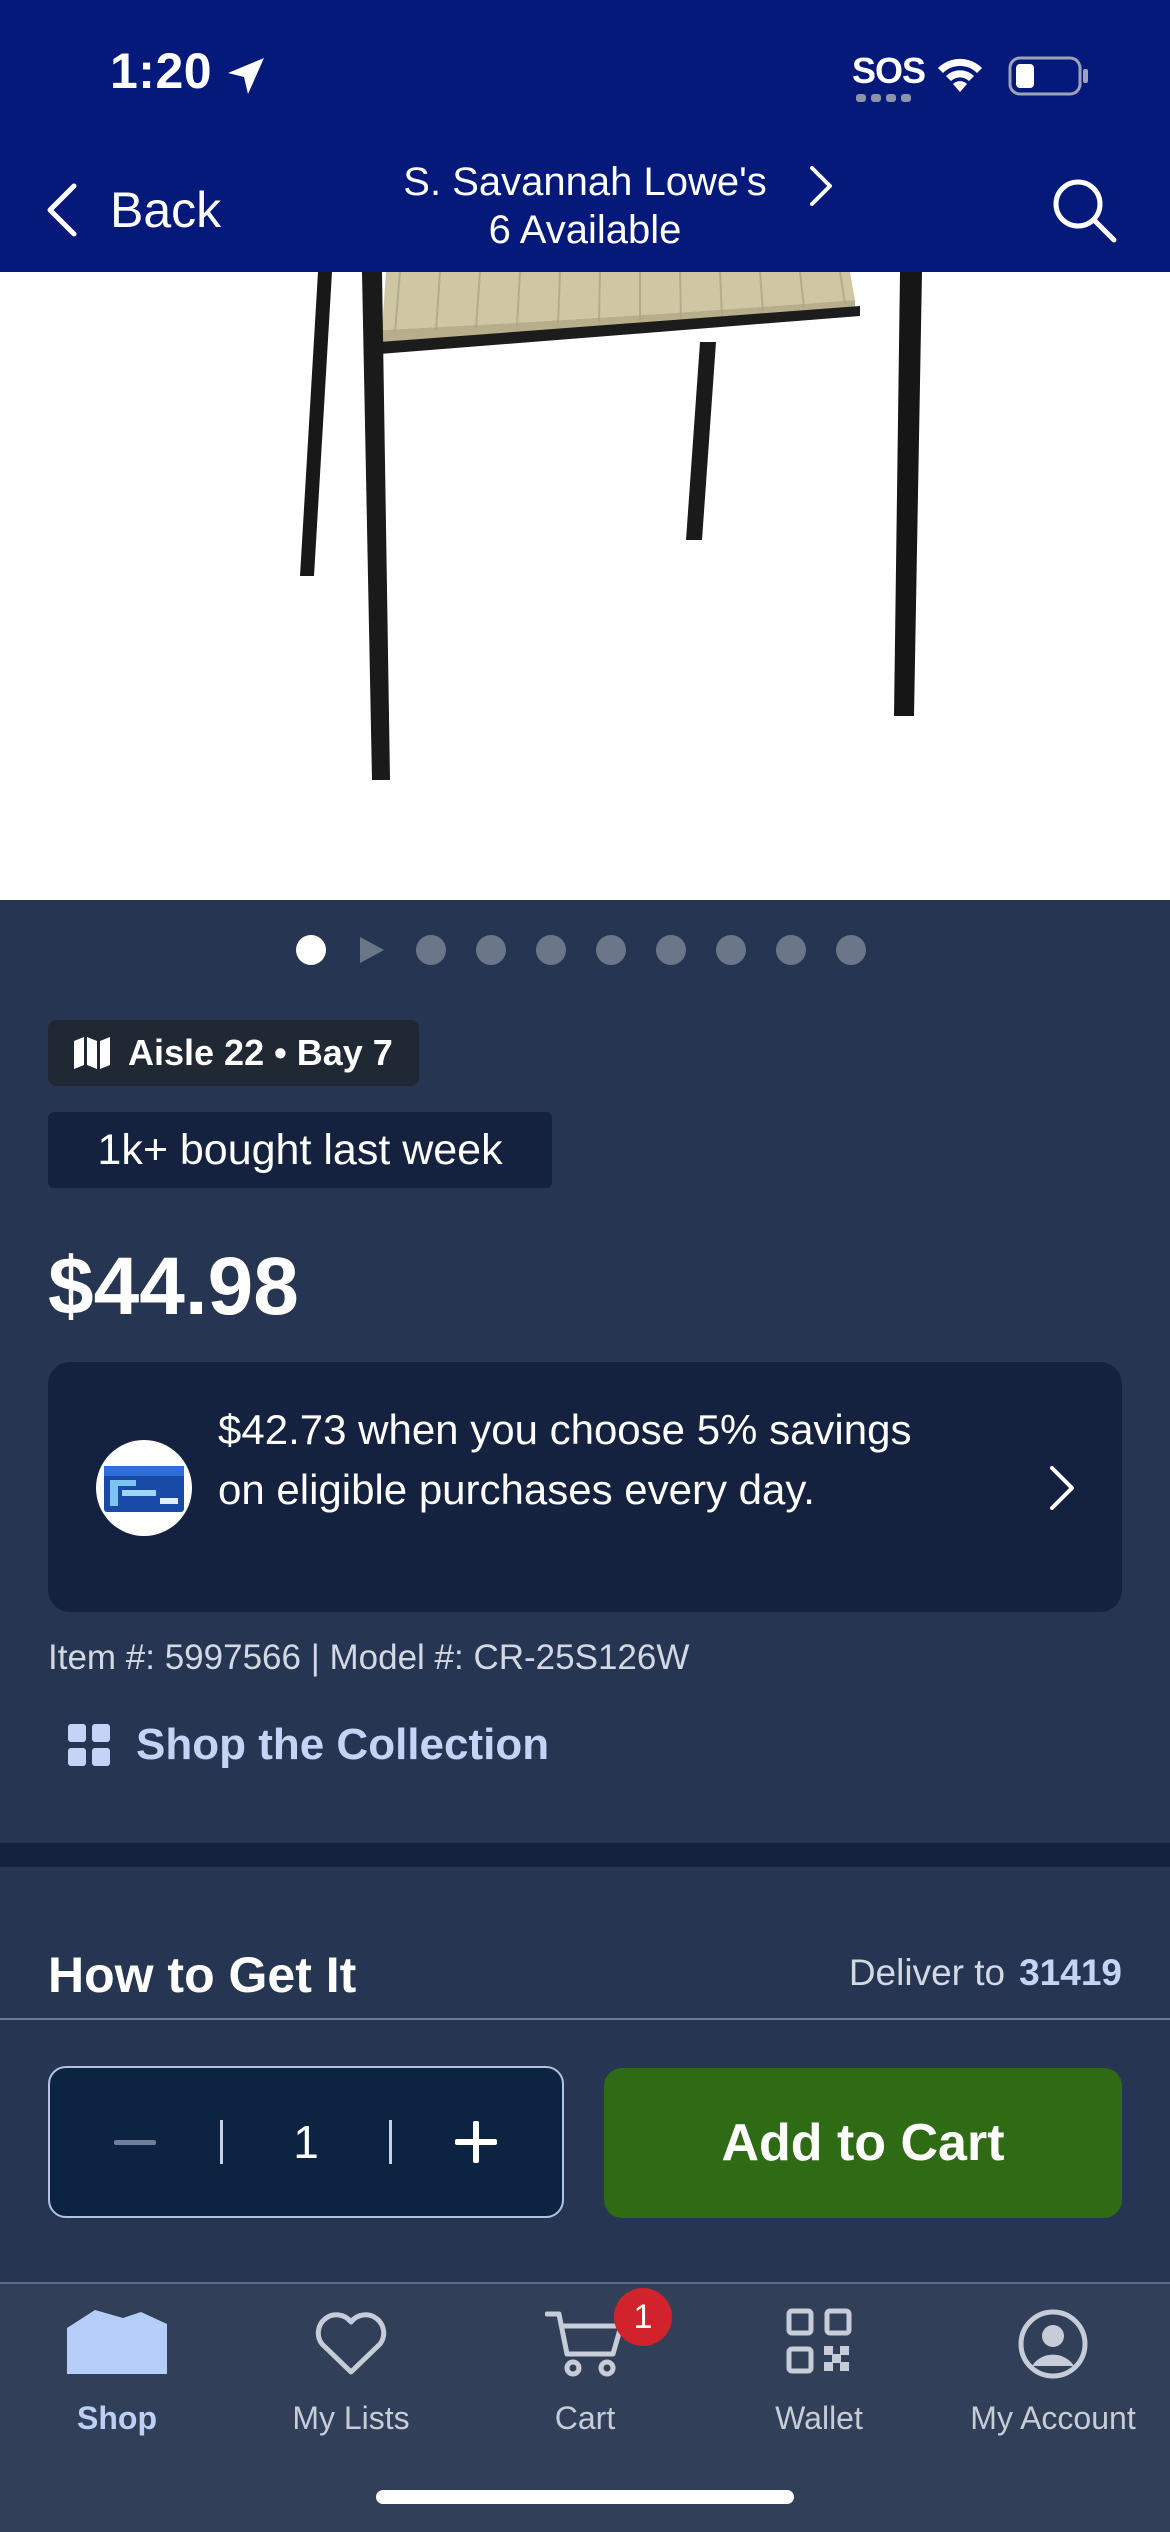 The image size is (1170, 2532). Describe the element at coordinates (819, 2418) in the screenshot. I see `tab-label: Wallet` at that location.